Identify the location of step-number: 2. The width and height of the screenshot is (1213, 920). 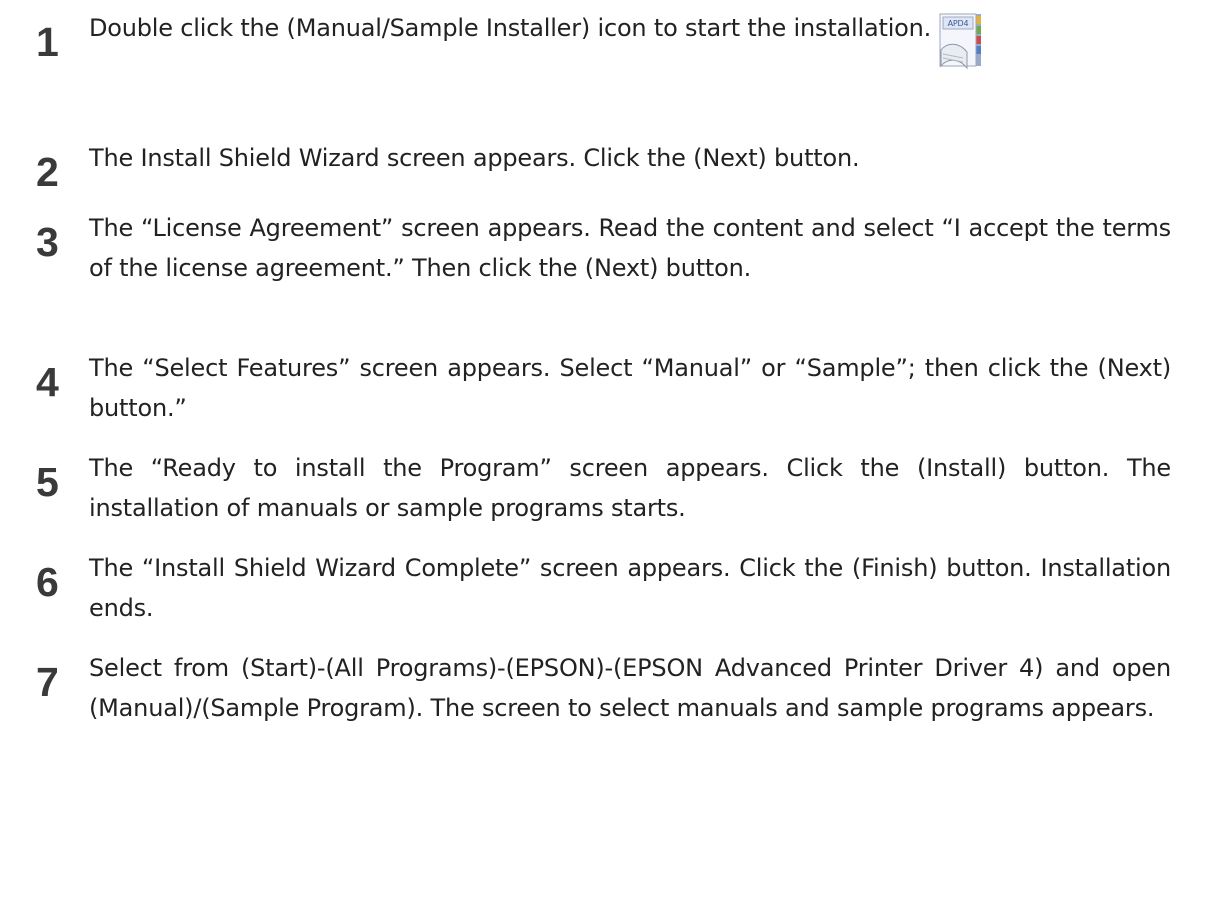
(47, 172).